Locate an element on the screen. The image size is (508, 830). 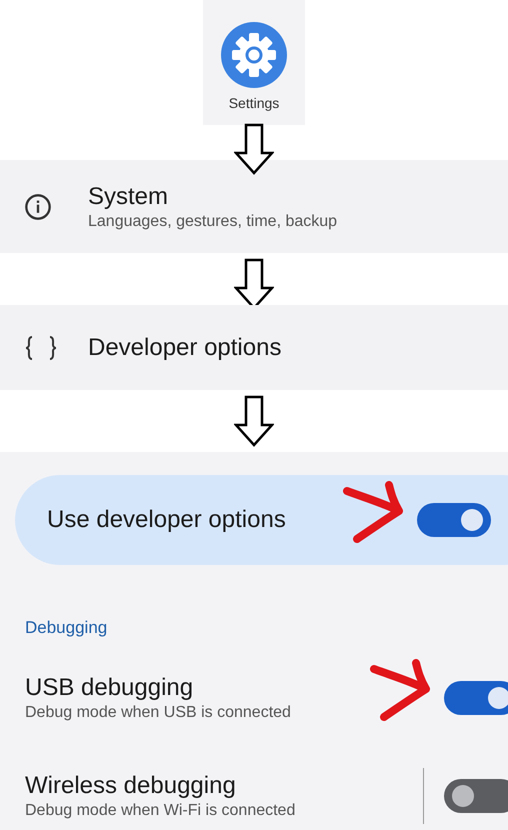
toggle-subtitle: Debug mode when USB is connected is located at coordinates (158, 713).